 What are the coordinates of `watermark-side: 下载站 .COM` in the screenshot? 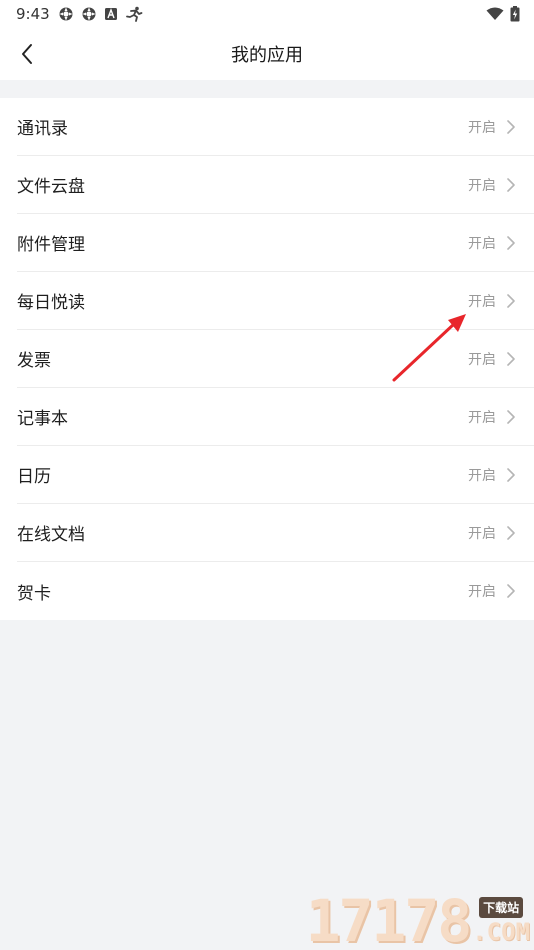 It's located at (501, 920).